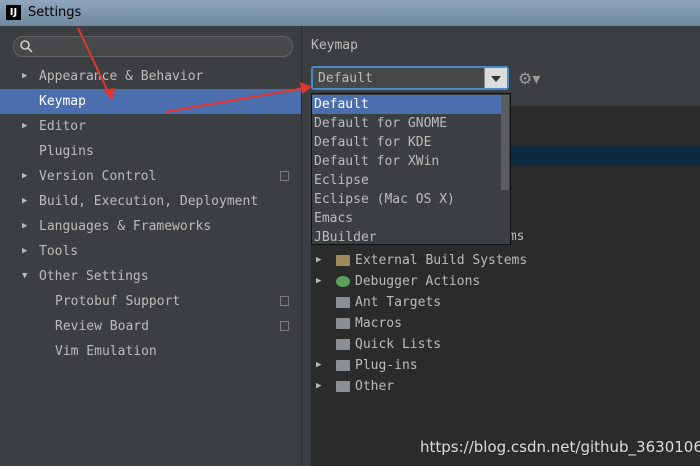 The width and height of the screenshot is (700, 466). I want to click on dropdown-scrollbar, so click(505, 142).